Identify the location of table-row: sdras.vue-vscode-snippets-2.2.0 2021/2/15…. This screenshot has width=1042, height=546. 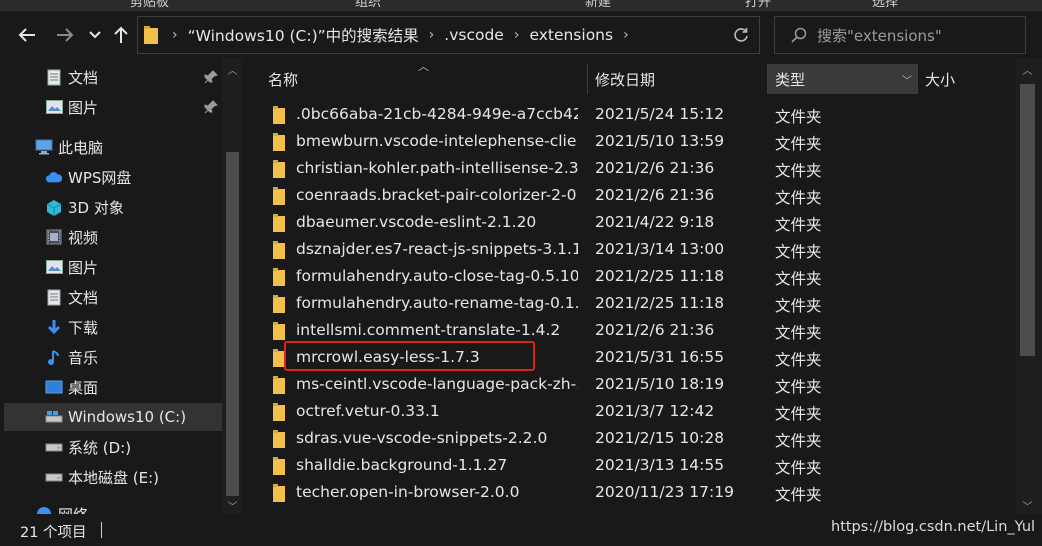
(643, 439).